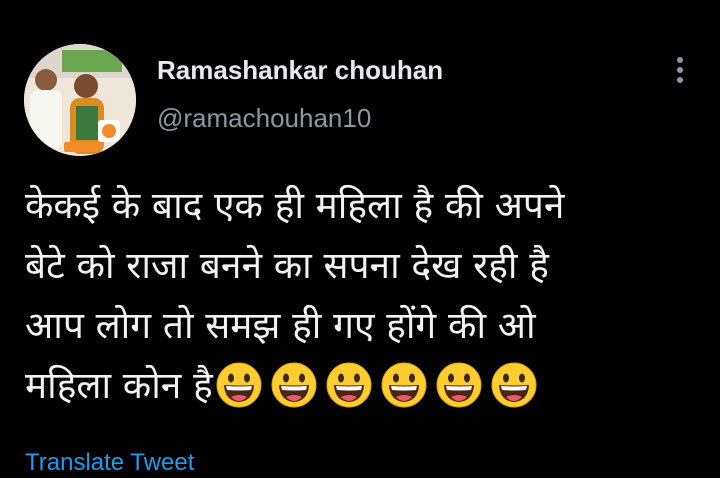 The image size is (720, 478). I want to click on avatar, so click(80, 100).